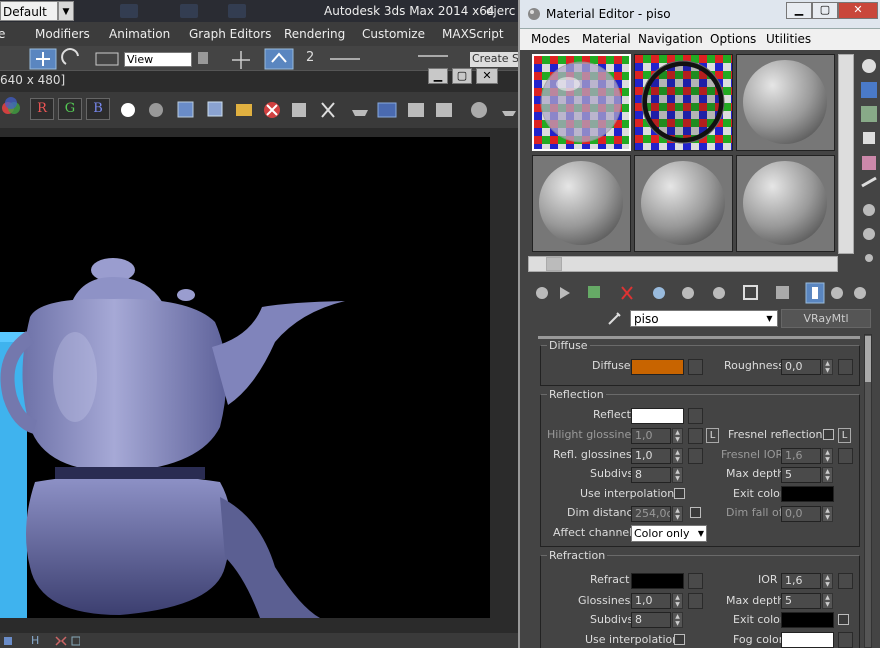  What do you see at coordinates (801, 601) in the screenshot?
I see `refr-max-depth-input: 5` at bounding box center [801, 601].